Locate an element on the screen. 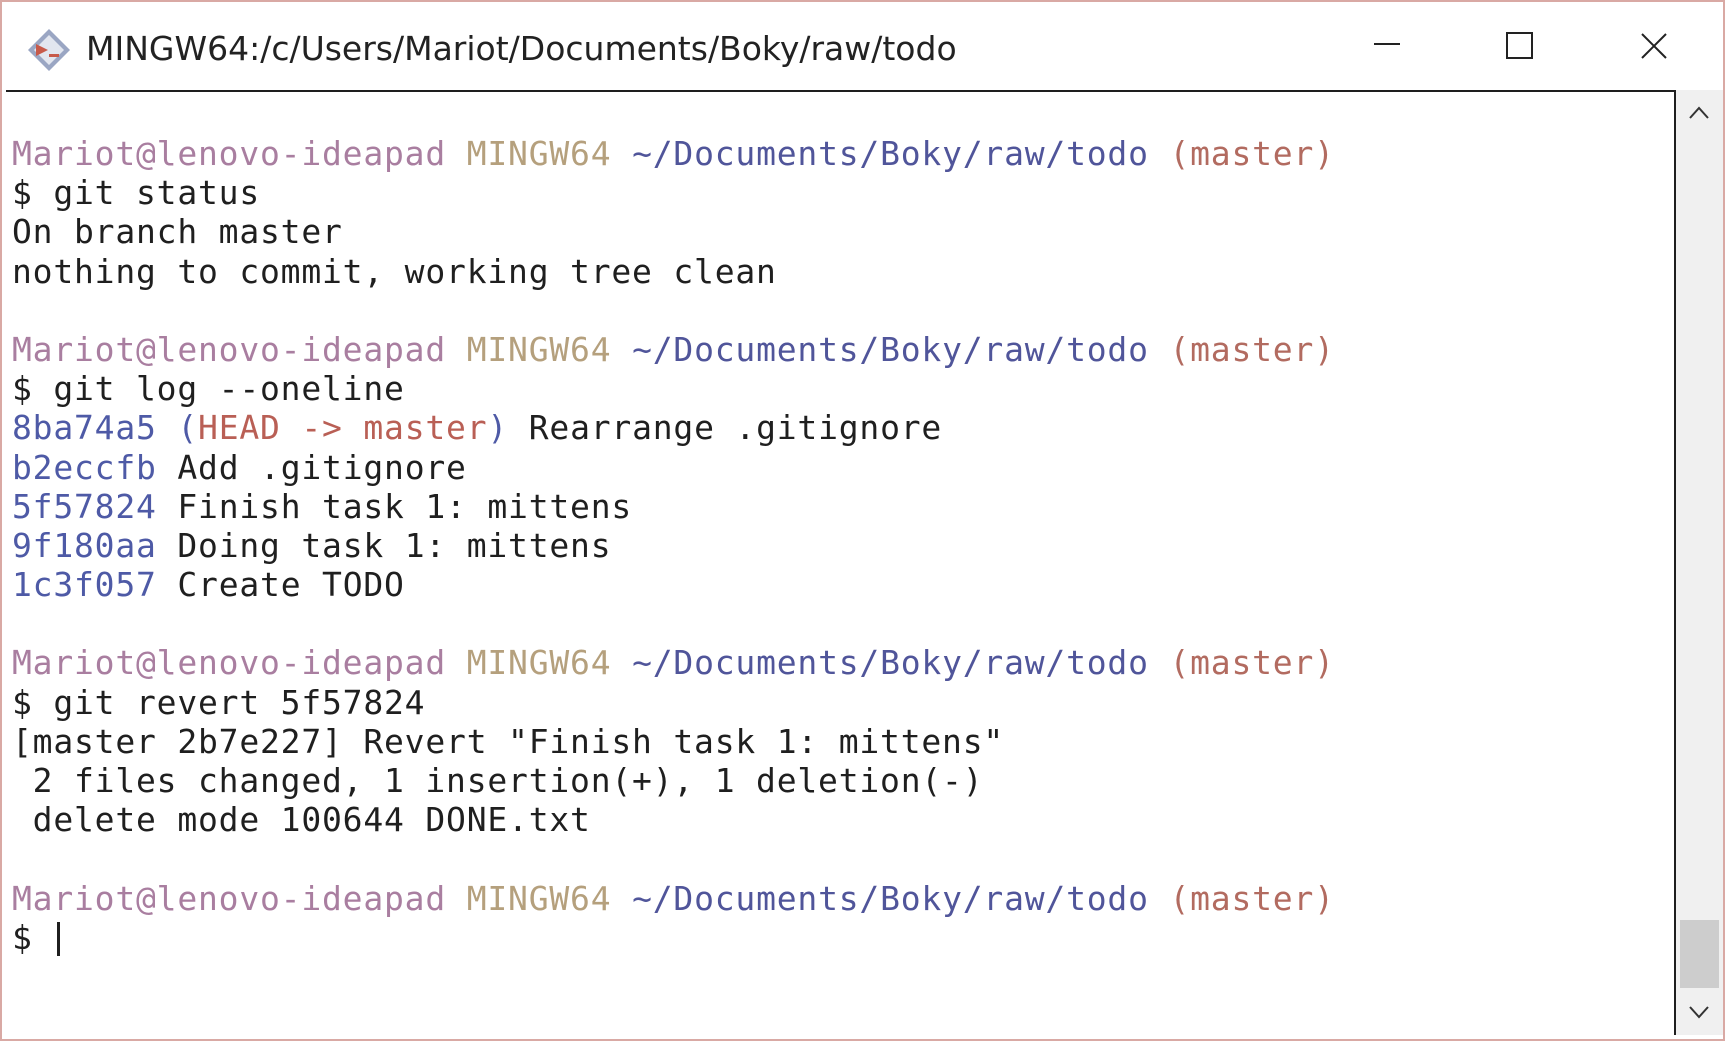 The image size is (1725, 1041). commit-hash: b2eccfb is located at coordinates (84, 467).